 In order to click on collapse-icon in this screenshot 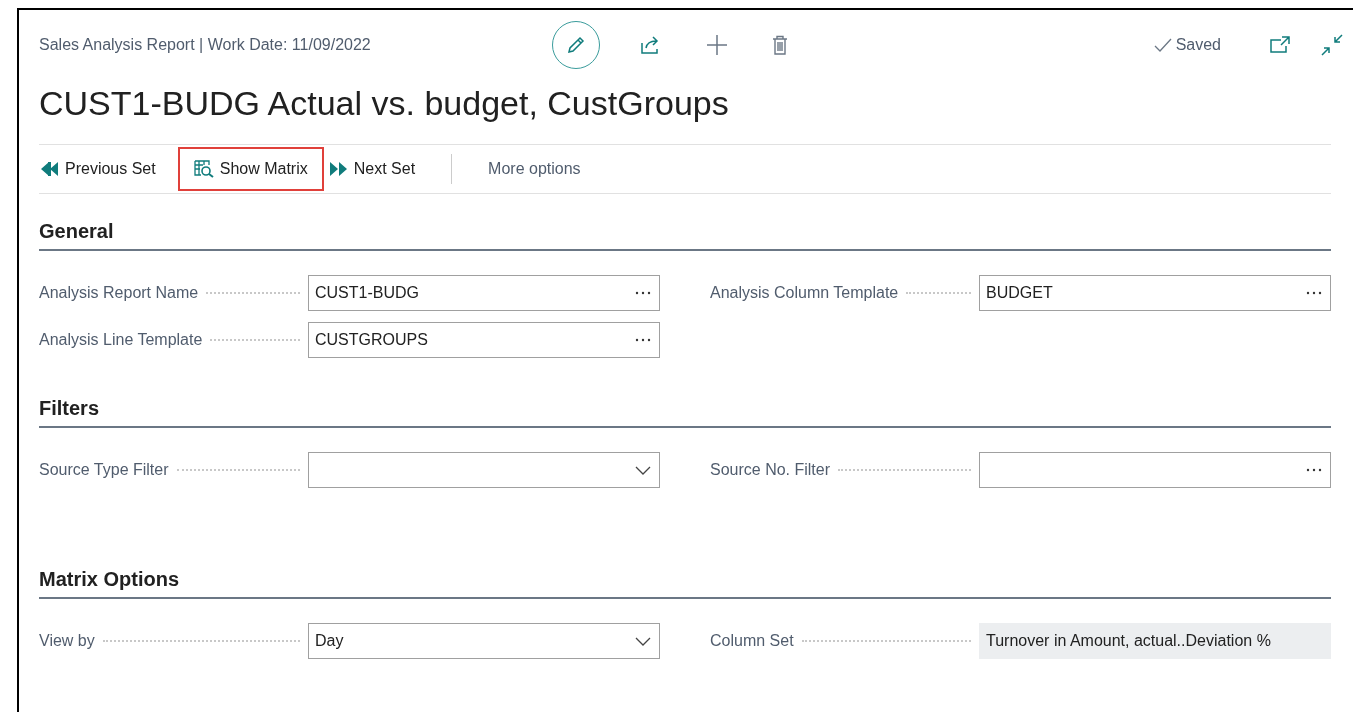, I will do `click(1332, 45)`.